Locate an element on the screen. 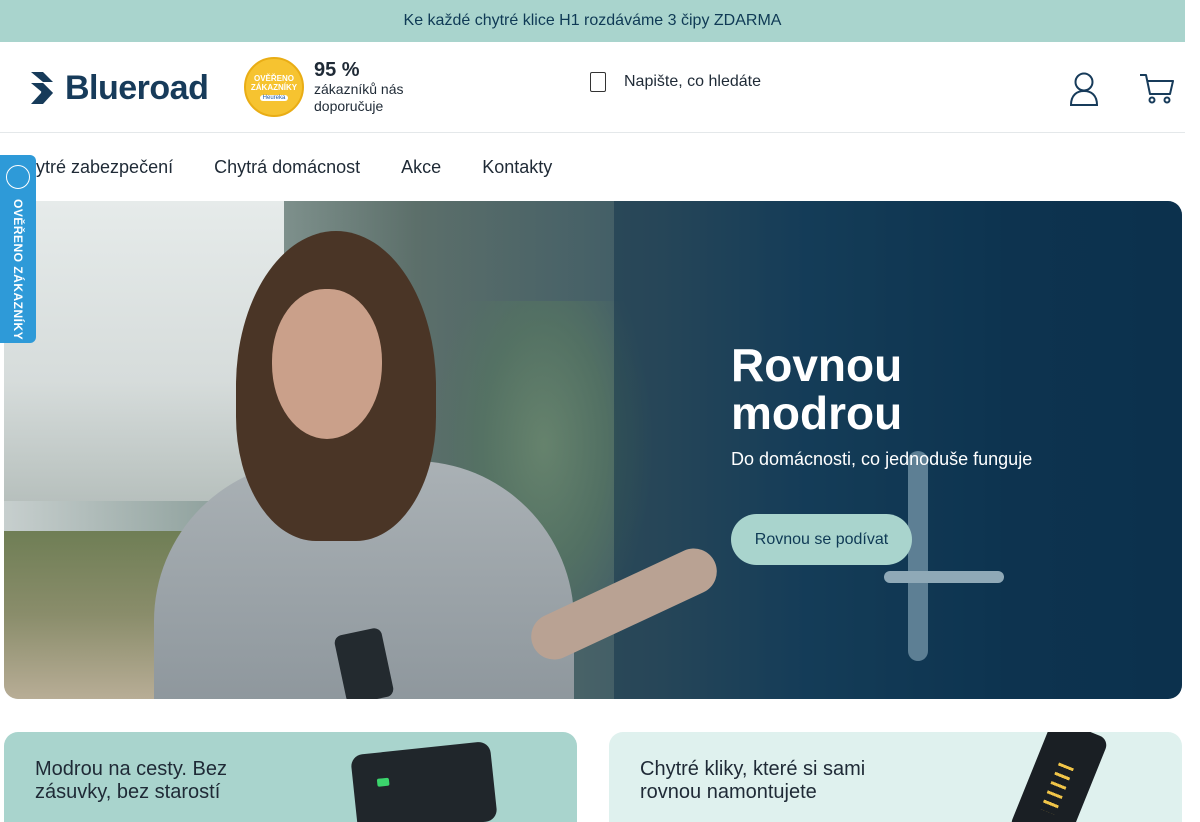  search-icon is located at coordinates (598, 82).